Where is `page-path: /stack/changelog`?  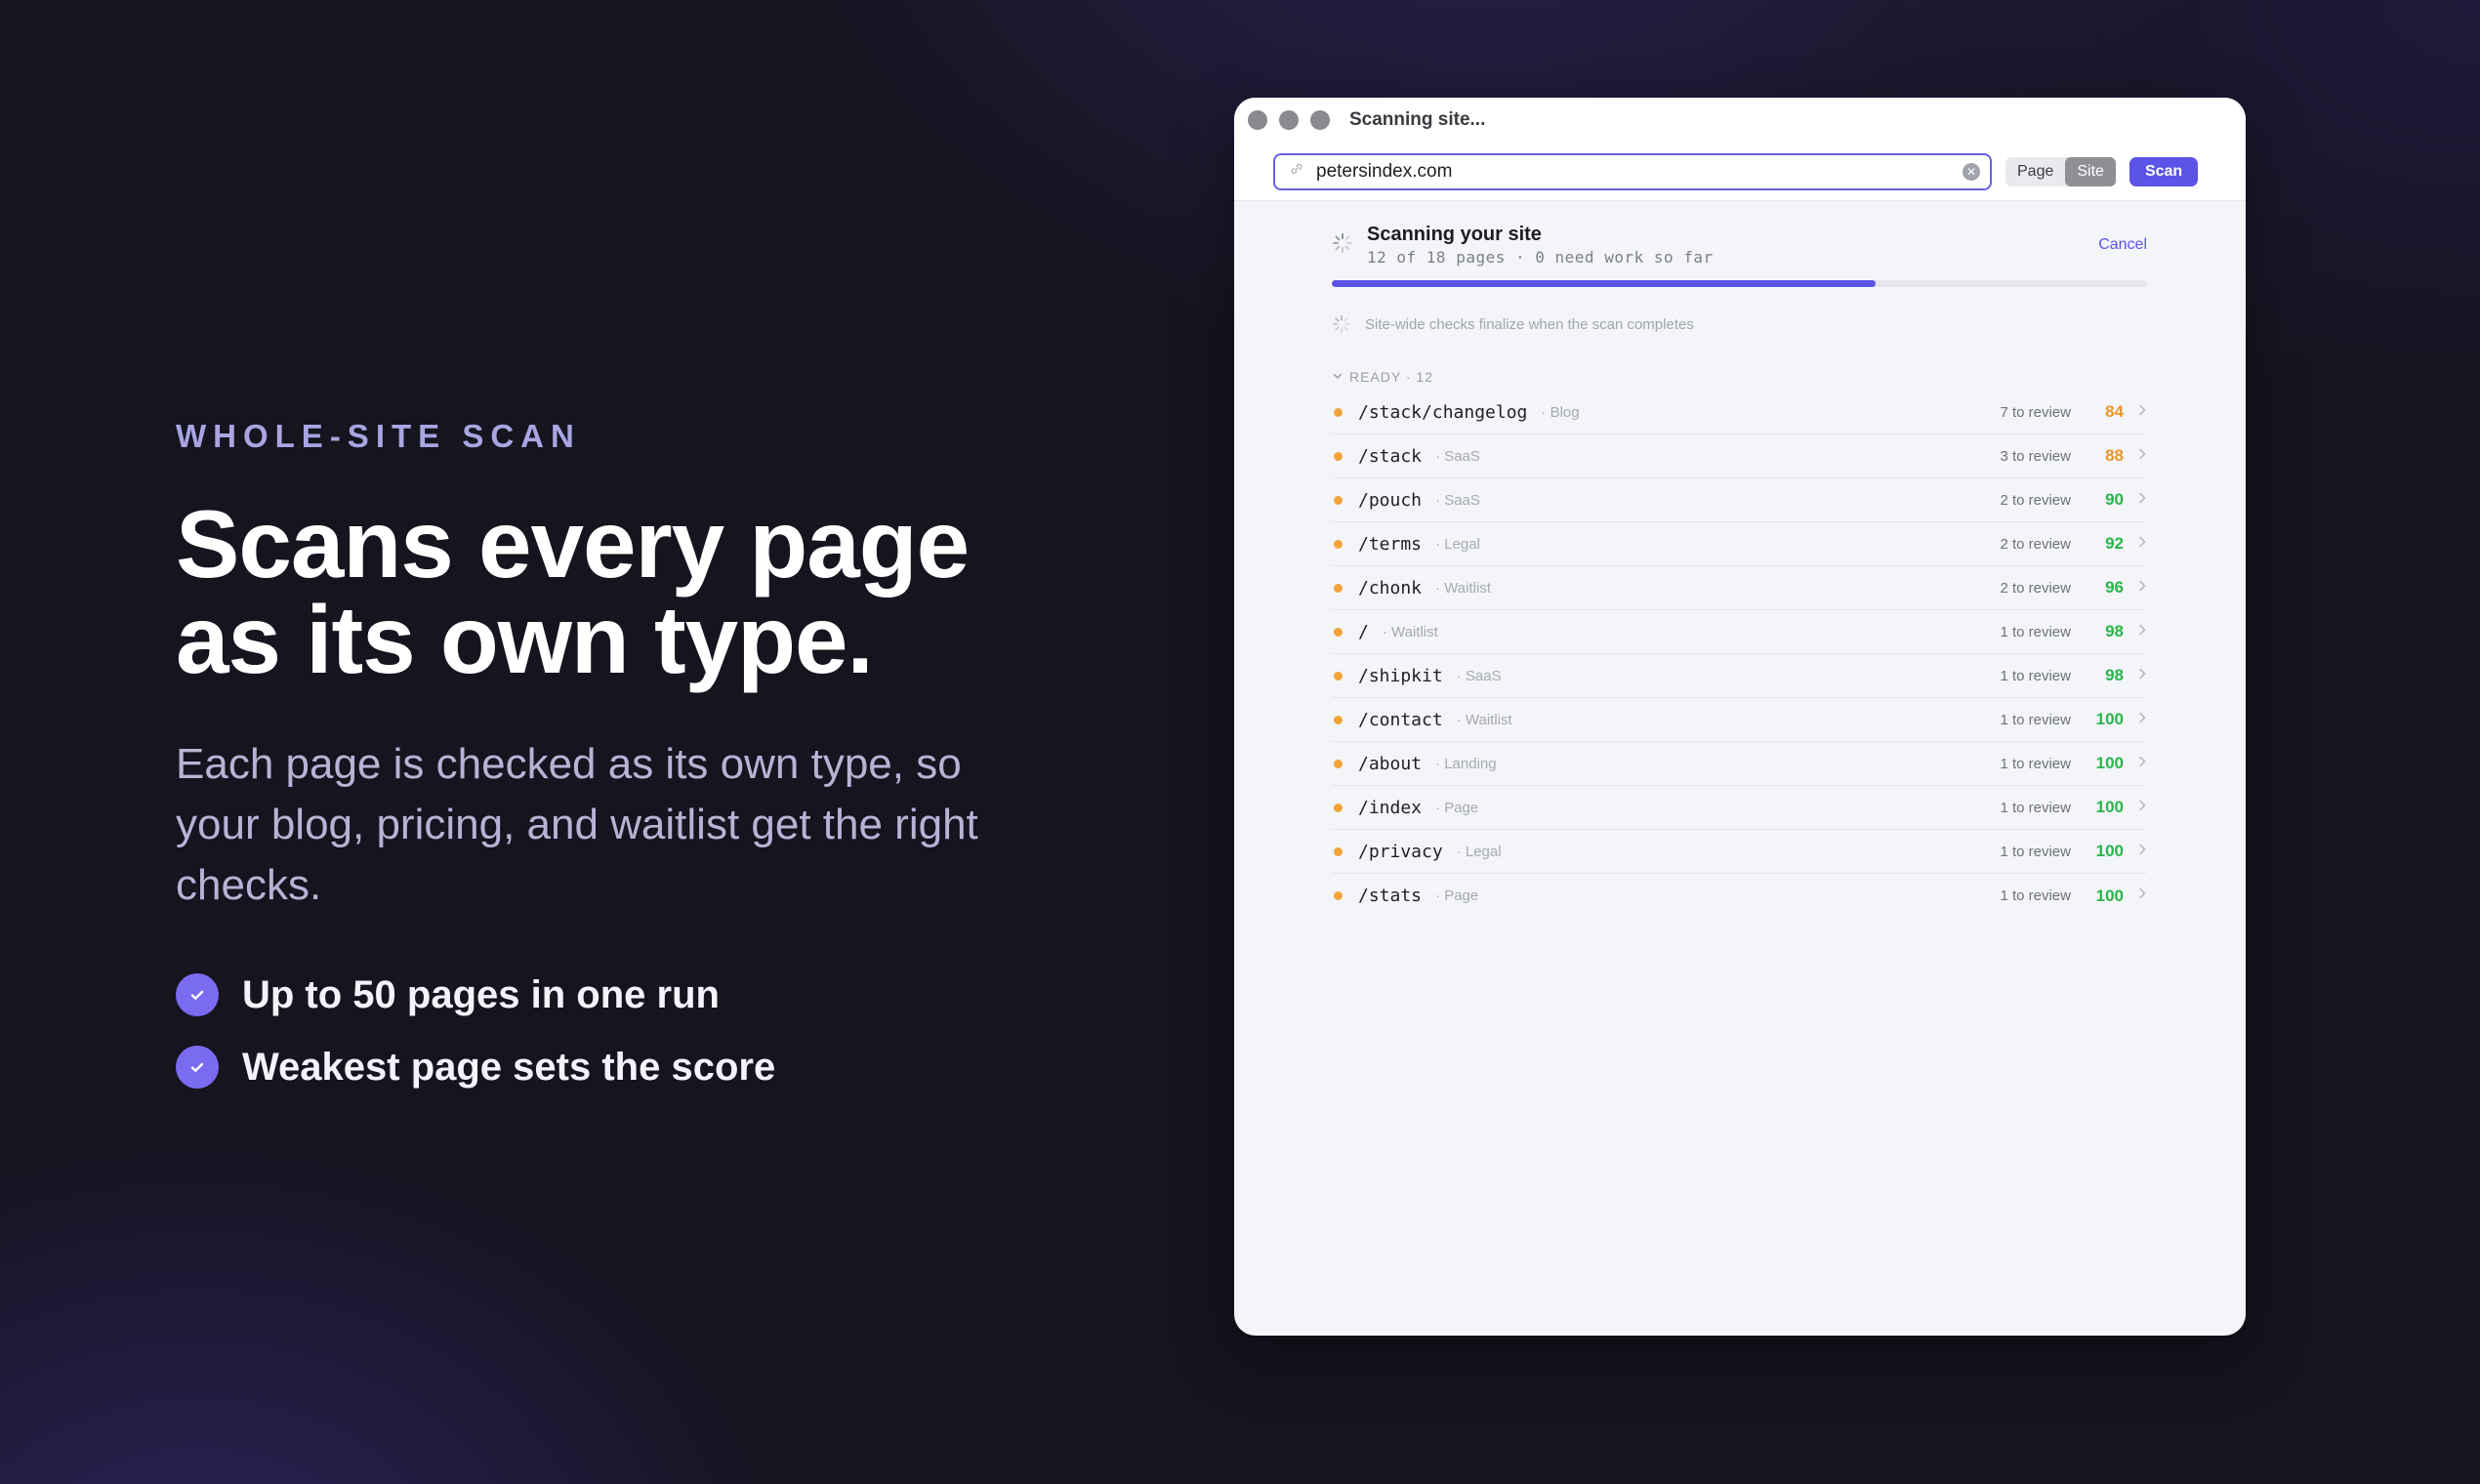 page-path: /stack/changelog is located at coordinates (1443, 412).